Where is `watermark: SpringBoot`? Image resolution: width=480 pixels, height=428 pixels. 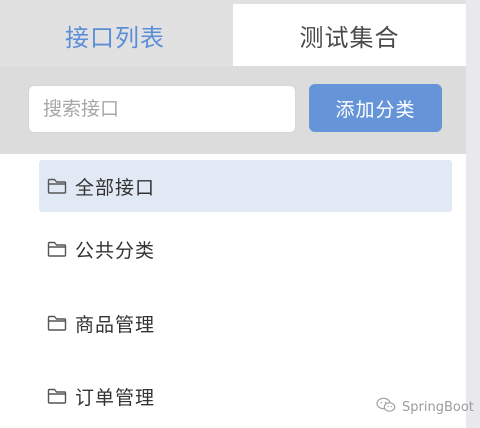
watermark: SpringBoot is located at coordinates (425, 407).